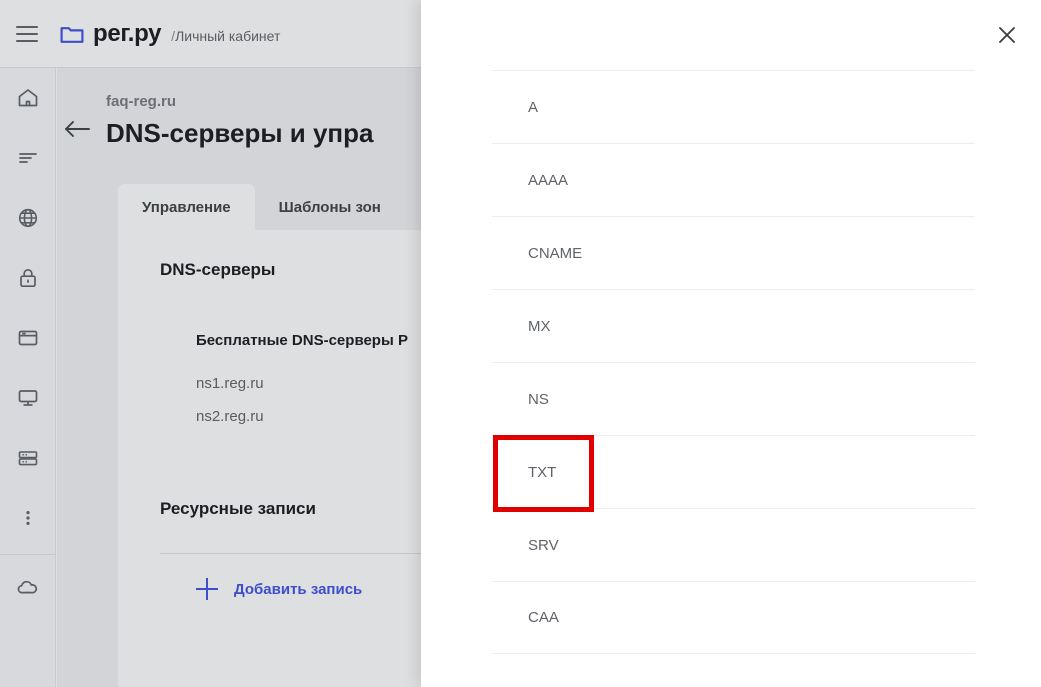 Image resolution: width=1041 pixels, height=687 pixels. I want to click on record-type-option: NS, so click(733, 398).